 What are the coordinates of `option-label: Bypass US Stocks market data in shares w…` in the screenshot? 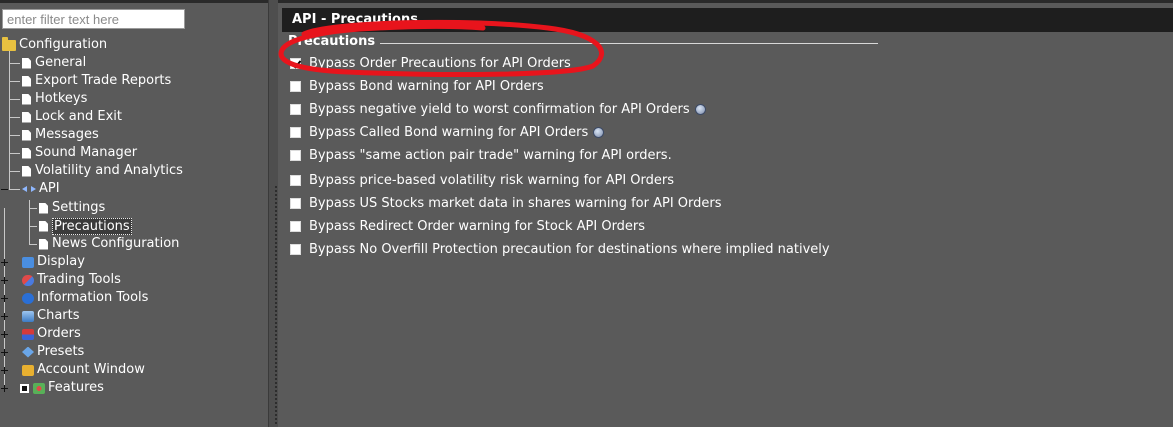 It's located at (515, 203).